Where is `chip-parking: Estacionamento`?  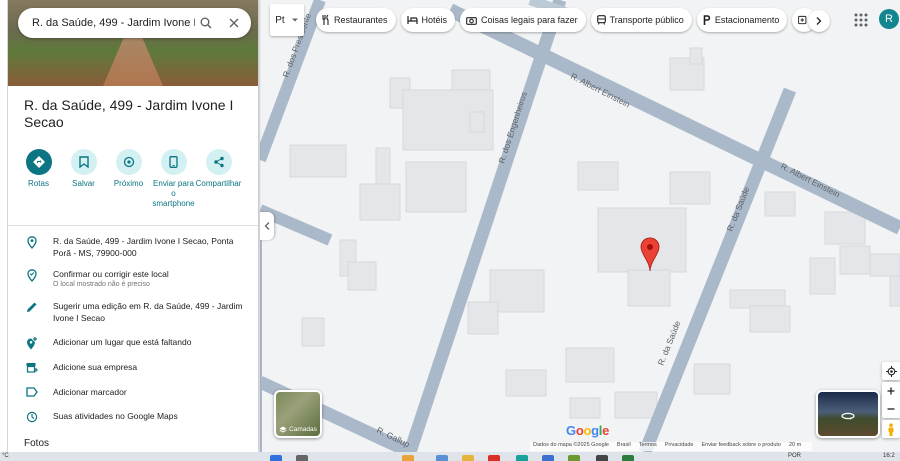
chip-parking: Estacionamento is located at coordinates (742, 20).